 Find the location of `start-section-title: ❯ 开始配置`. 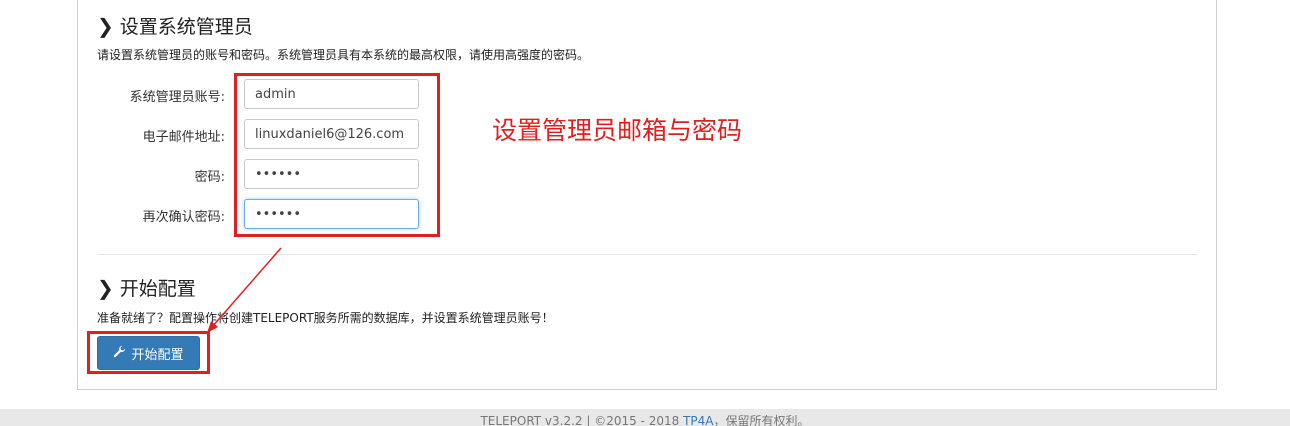

start-section-title: ❯ 开始配置 is located at coordinates (146, 287).